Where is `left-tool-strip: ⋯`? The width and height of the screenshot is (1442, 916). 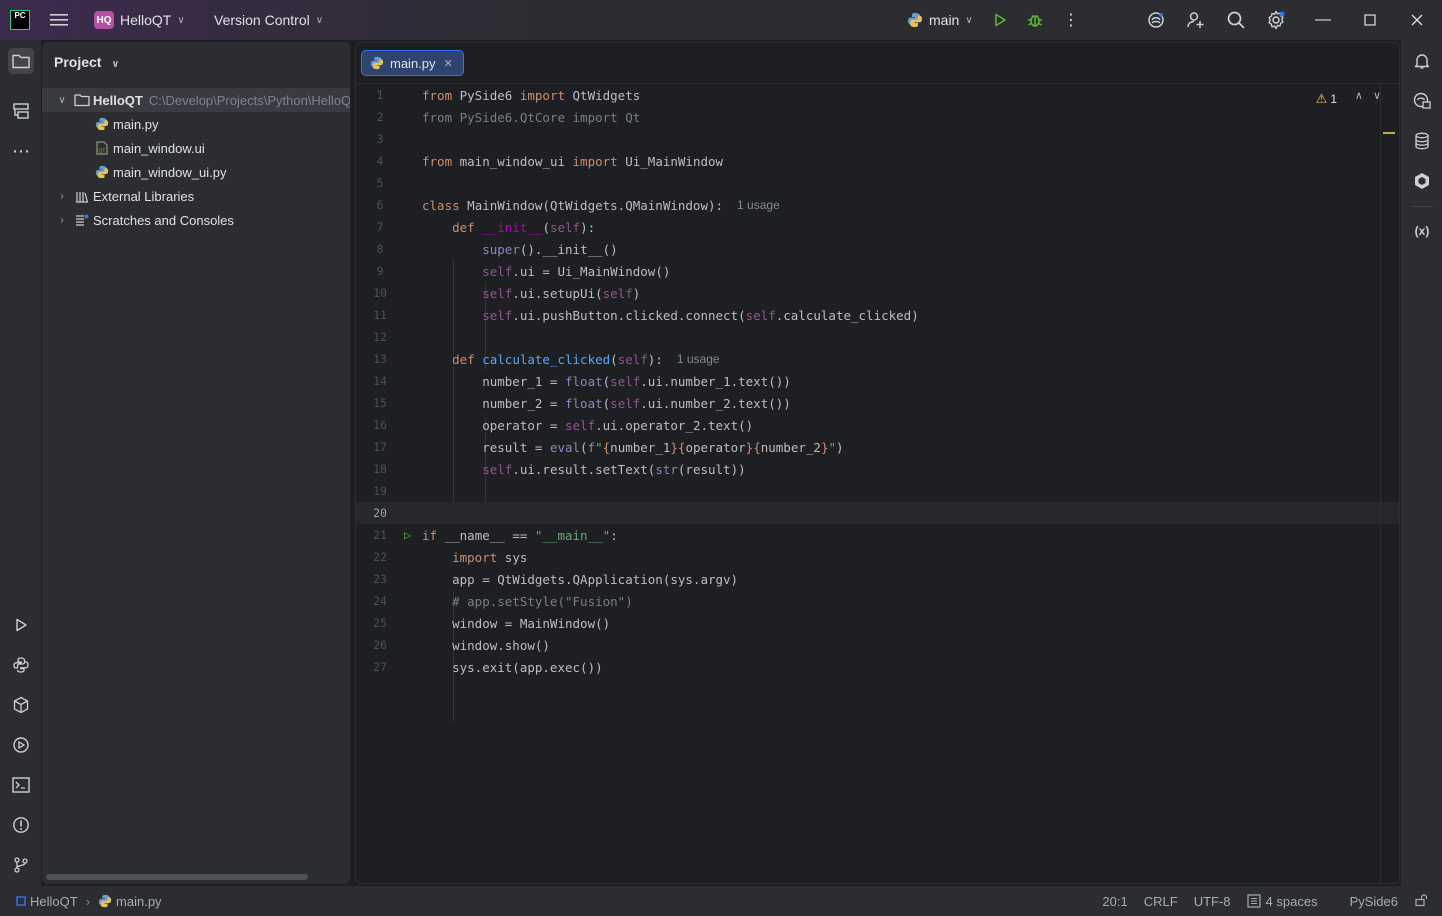 left-tool-strip: ⋯ is located at coordinates (20, 463).